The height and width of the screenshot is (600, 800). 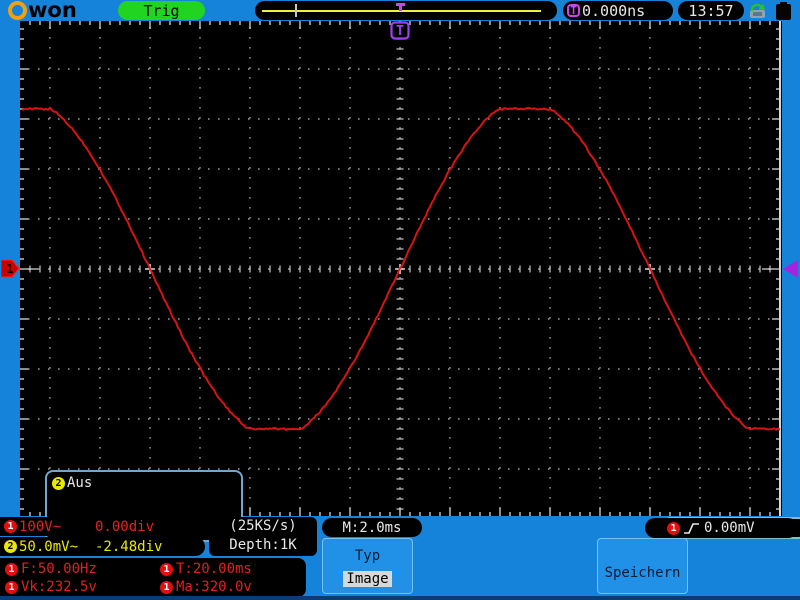 I want to click on trigger-settings-readout: 1 0.00mV, so click(x=721, y=528).